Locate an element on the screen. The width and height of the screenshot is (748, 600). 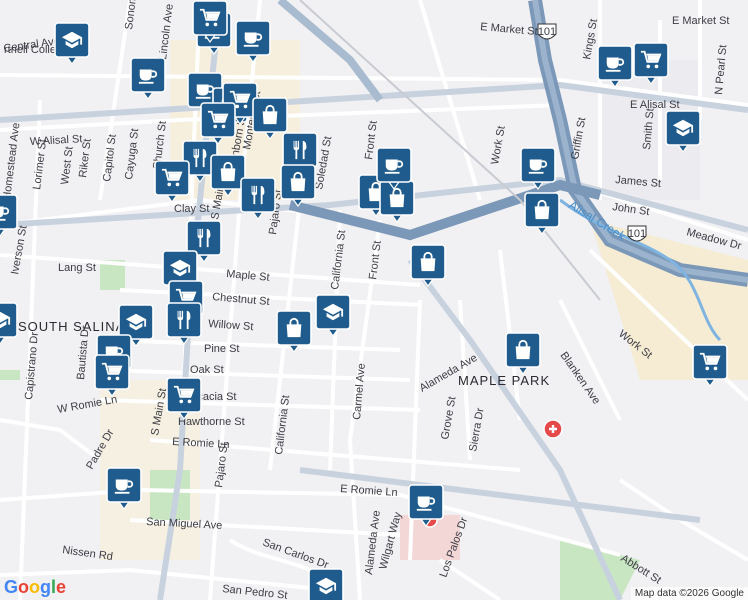
area-label-south-salinas: SOUTH SALINA is located at coordinates (71, 326).